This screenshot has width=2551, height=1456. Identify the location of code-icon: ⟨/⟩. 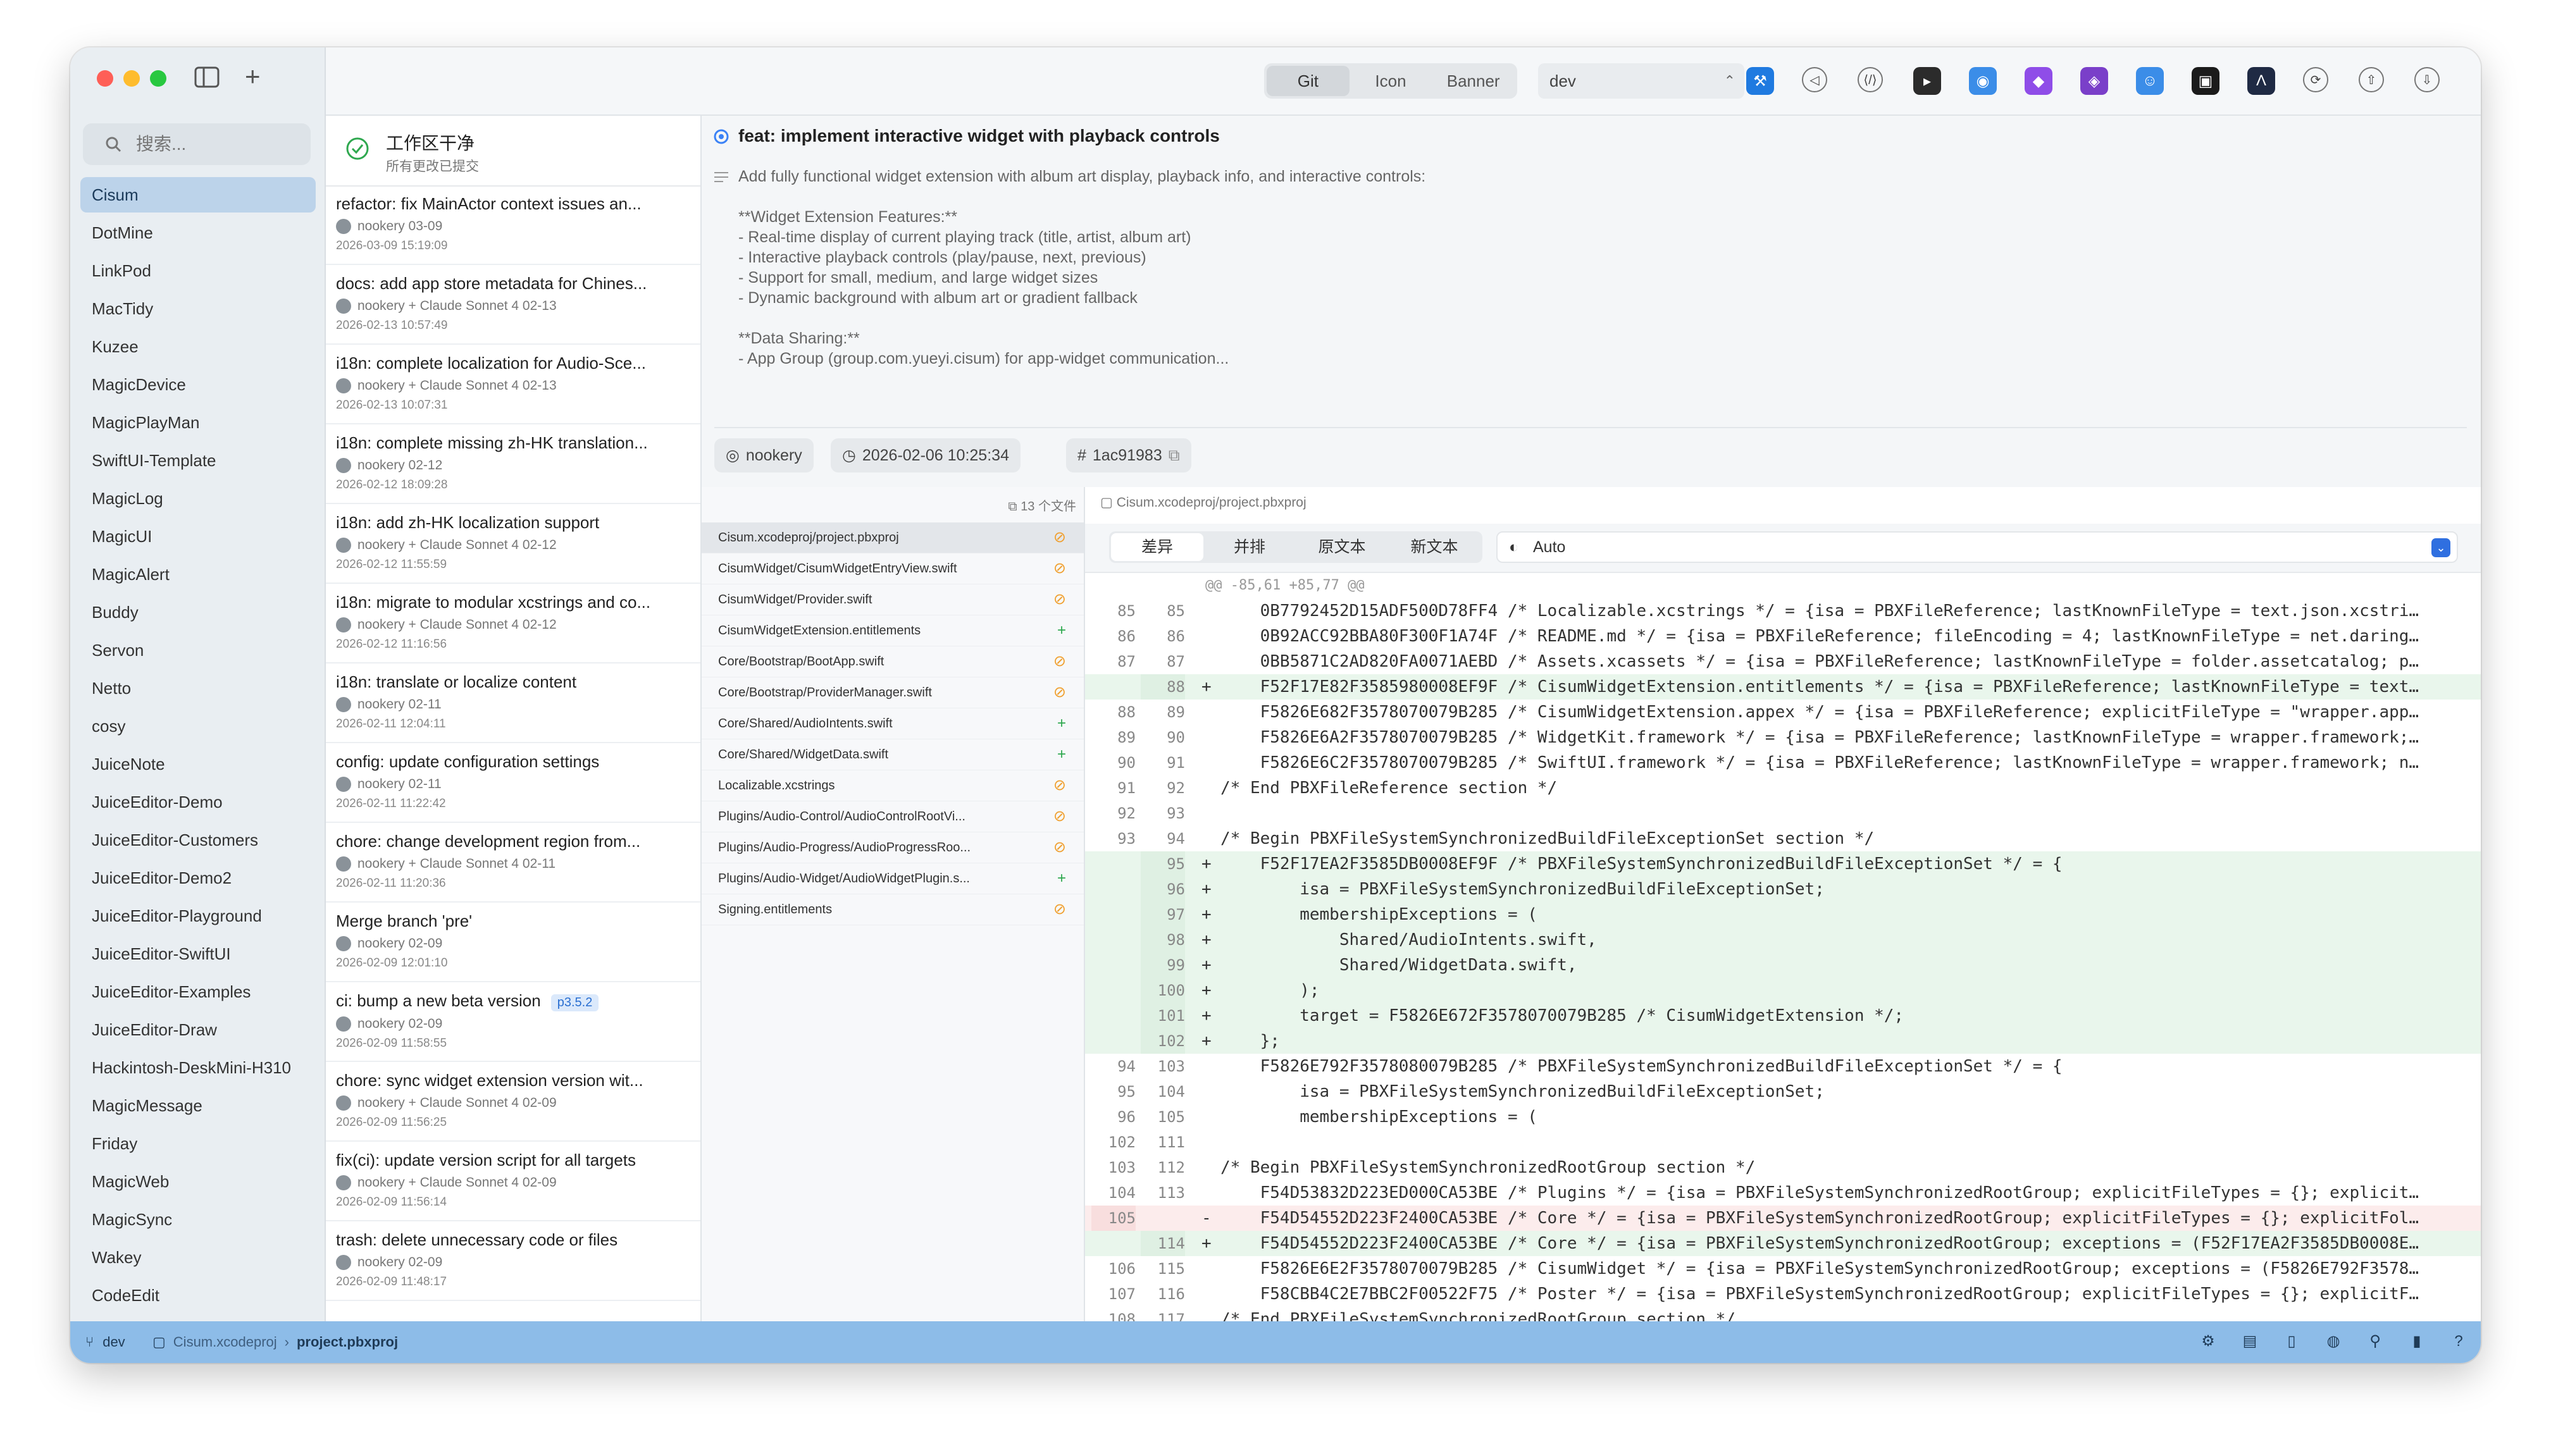
(1870, 79).